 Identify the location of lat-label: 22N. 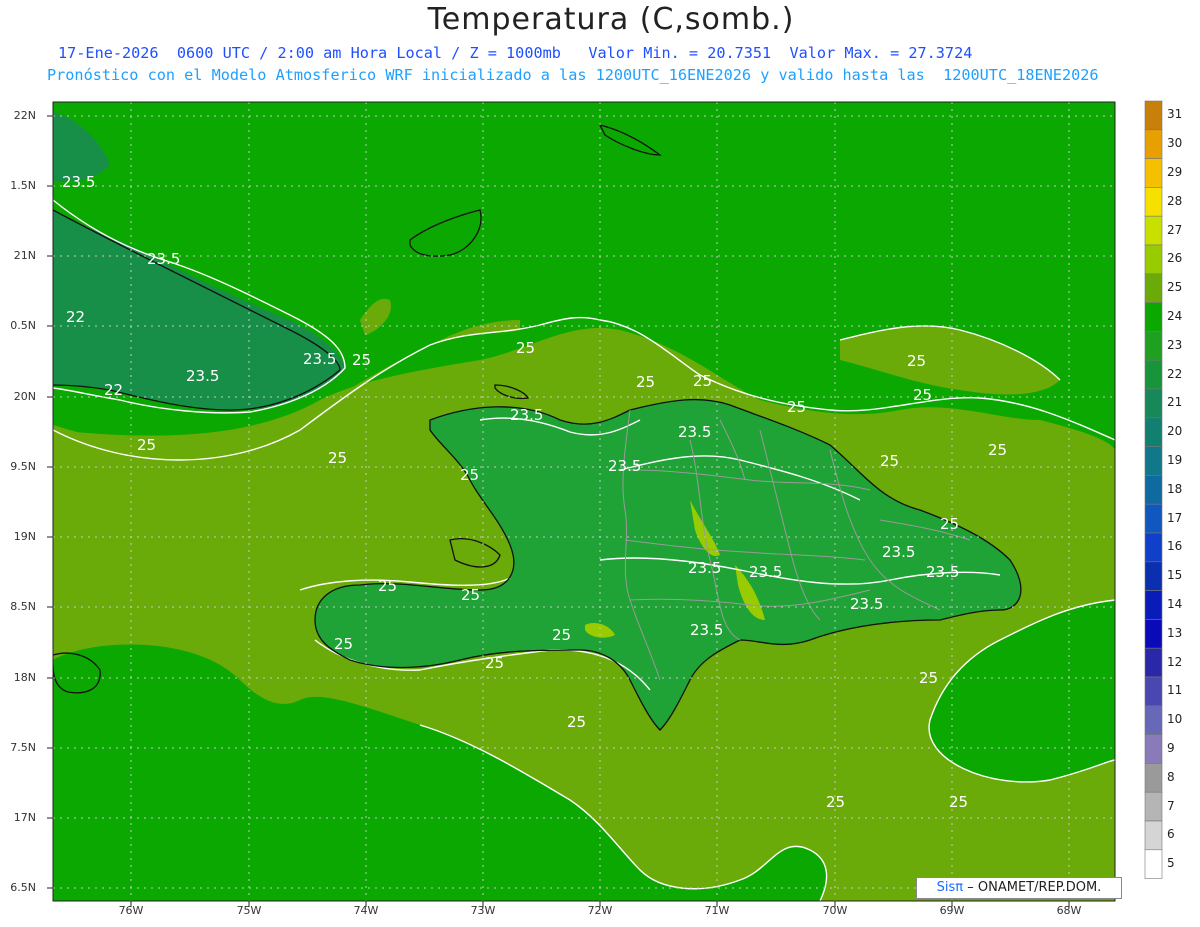
(24, 115).